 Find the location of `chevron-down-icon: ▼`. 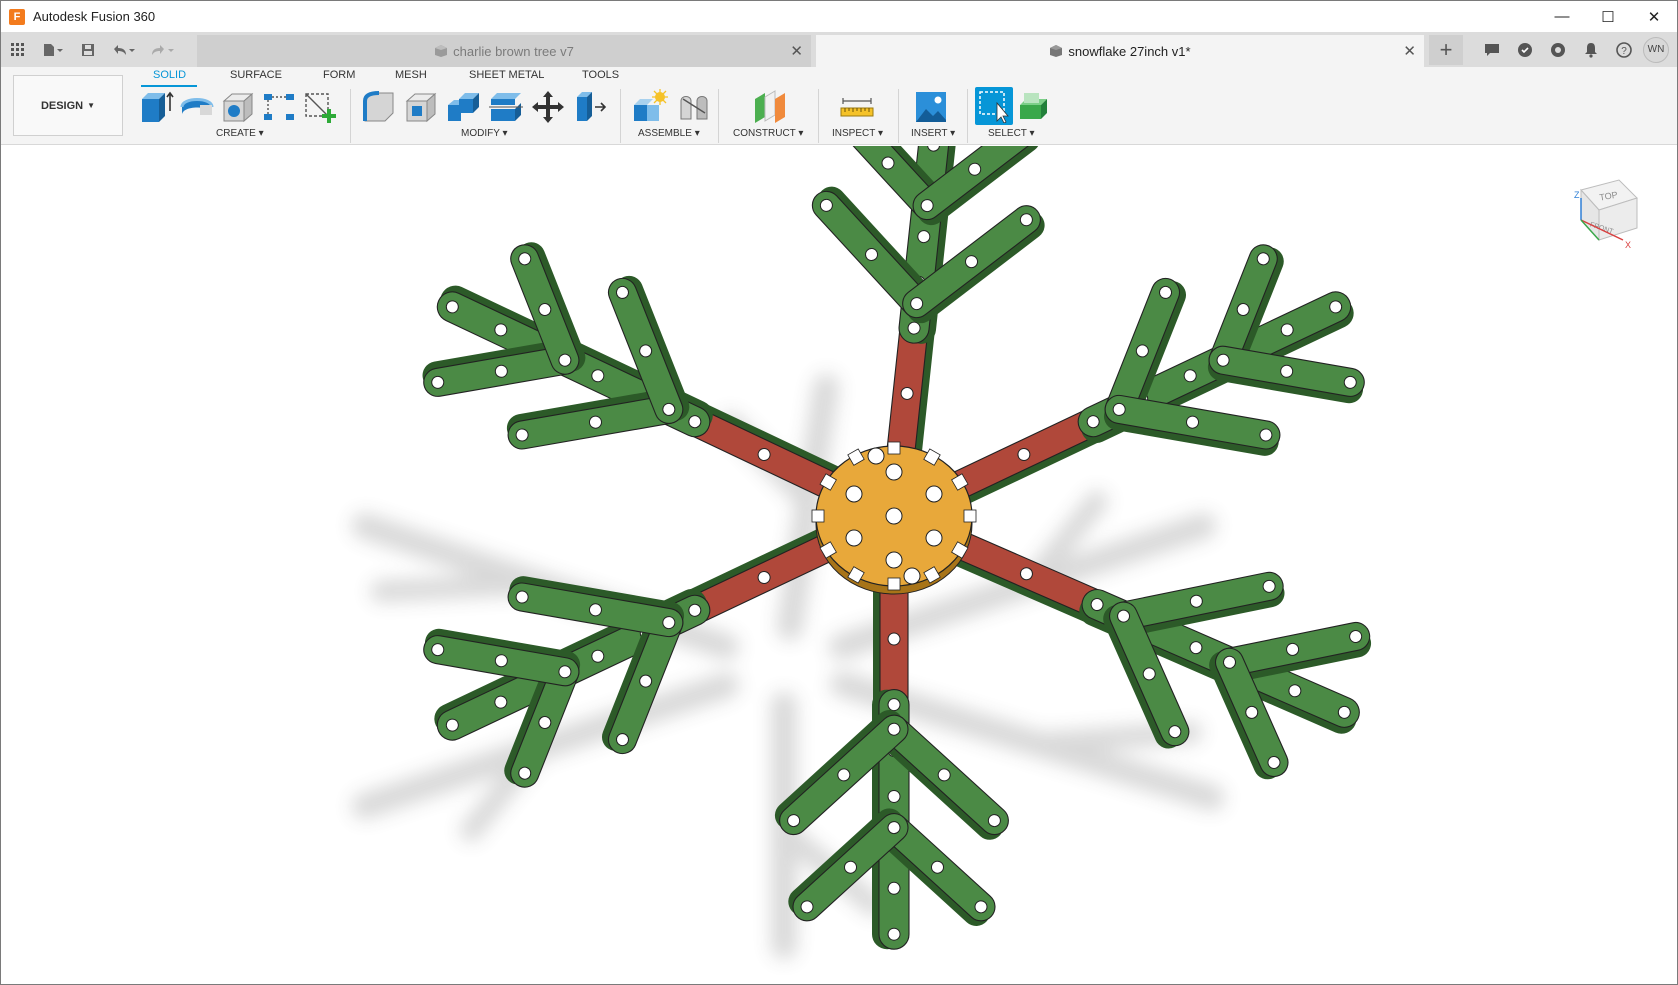

chevron-down-icon: ▼ is located at coordinates (91, 105).